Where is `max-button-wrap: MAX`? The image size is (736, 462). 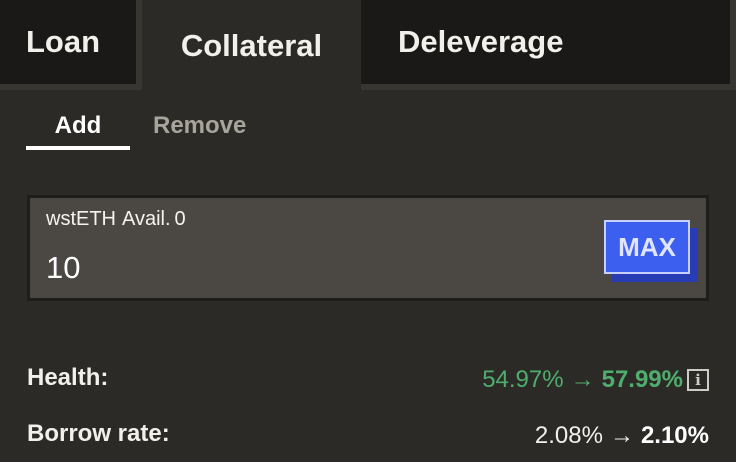 max-button-wrap: MAX is located at coordinates (652, 251).